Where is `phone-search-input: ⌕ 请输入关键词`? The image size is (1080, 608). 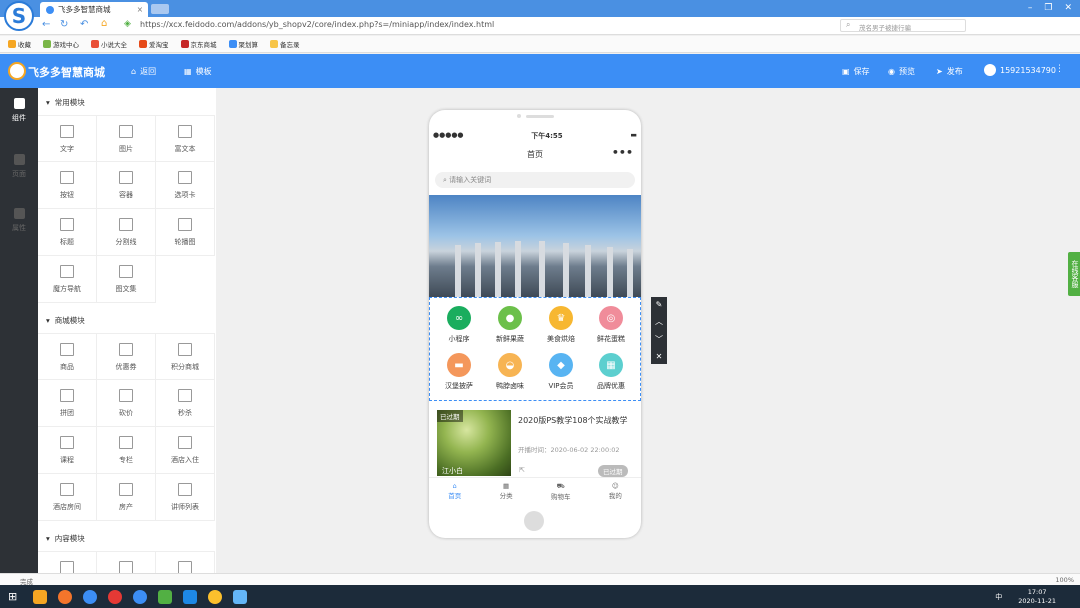 phone-search-input: ⌕ 请输入关键词 is located at coordinates (535, 180).